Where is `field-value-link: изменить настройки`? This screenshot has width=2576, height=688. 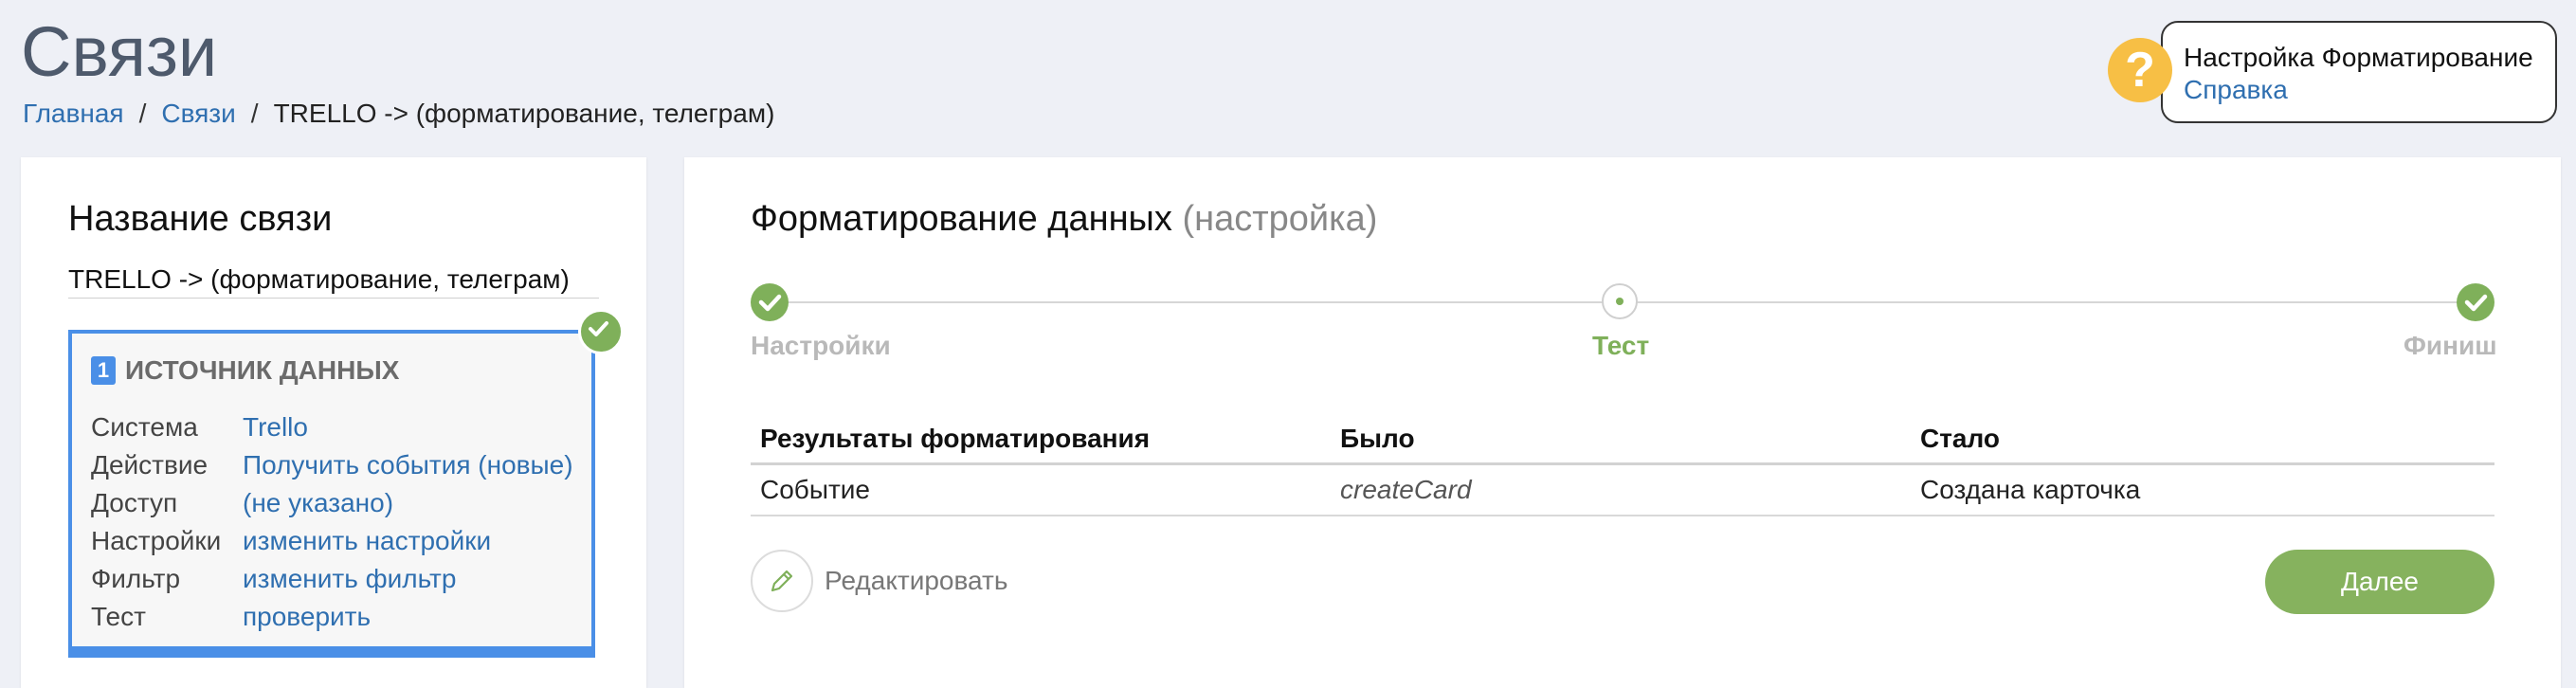 field-value-link: изменить настройки is located at coordinates (367, 541).